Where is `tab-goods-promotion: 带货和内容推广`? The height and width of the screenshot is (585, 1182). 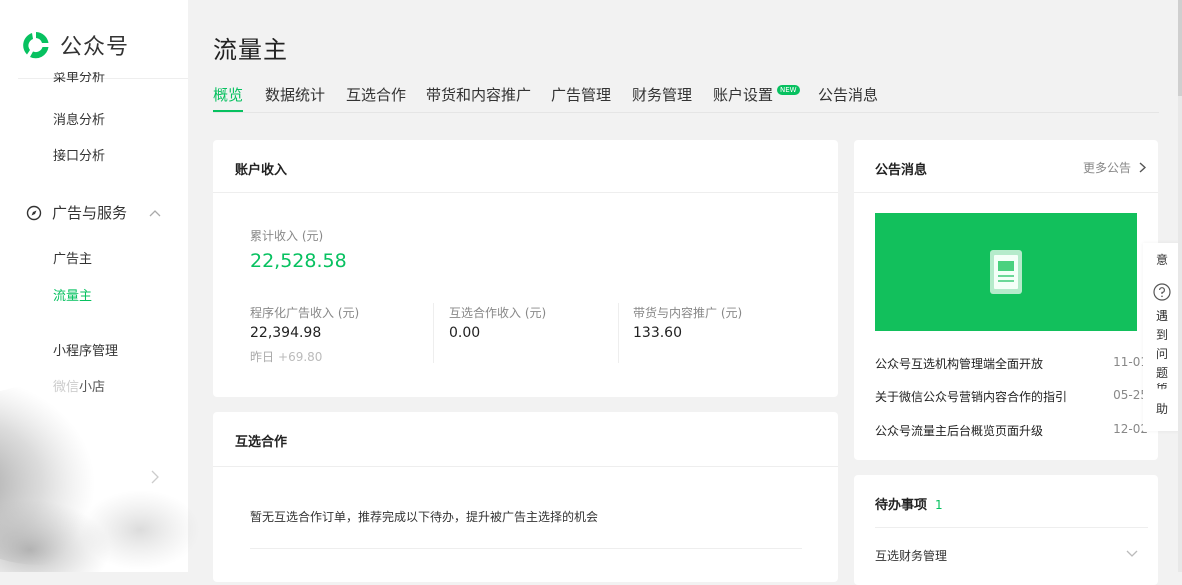
tab-goods-promotion: 带货和内容推广 is located at coordinates (478, 94).